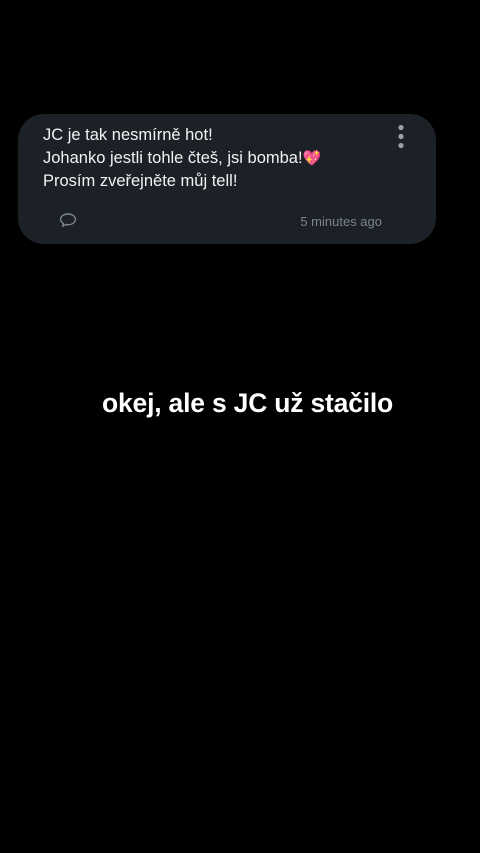 The height and width of the screenshot is (853, 480). What do you see at coordinates (312, 158) in the screenshot?
I see `sparkling-heart-emoji: 💖` at bounding box center [312, 158].